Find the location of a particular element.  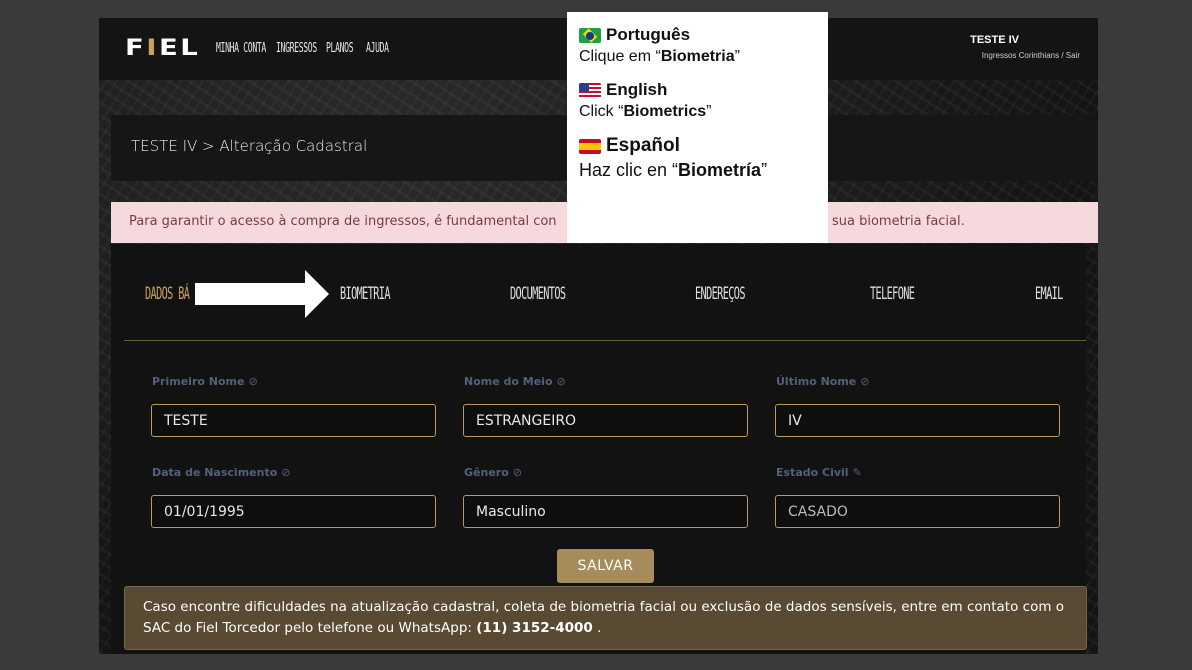

support-phone: (11) 3152-4000 is located at coordinates (534, 628).